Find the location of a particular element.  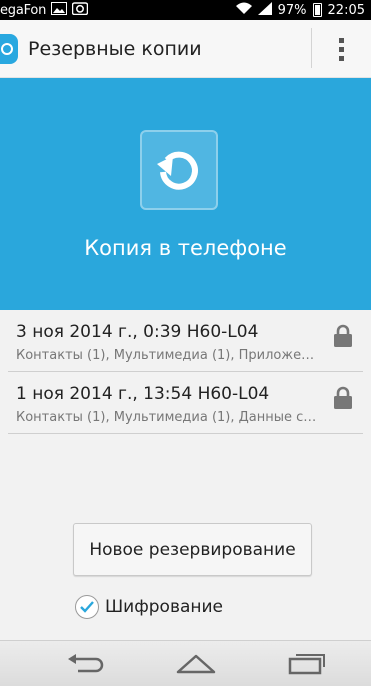

hero-title: Копия в телефоне is located at coordinates (185, 248).